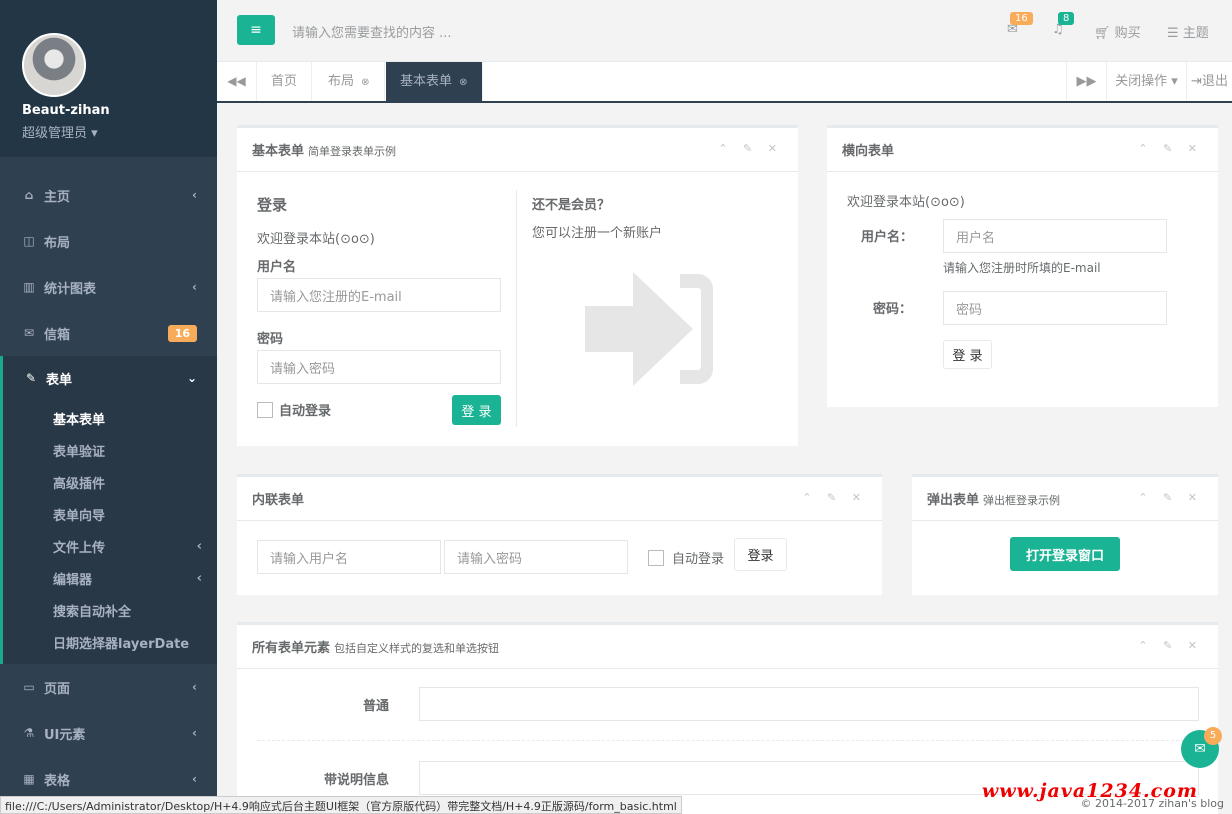 The width and height of the screenshot is (1232, 814). Describe the element at coordinates (110, 418) in the screenshot. I see `sidebar-subitem-basic-form: 基本表单` at that location.